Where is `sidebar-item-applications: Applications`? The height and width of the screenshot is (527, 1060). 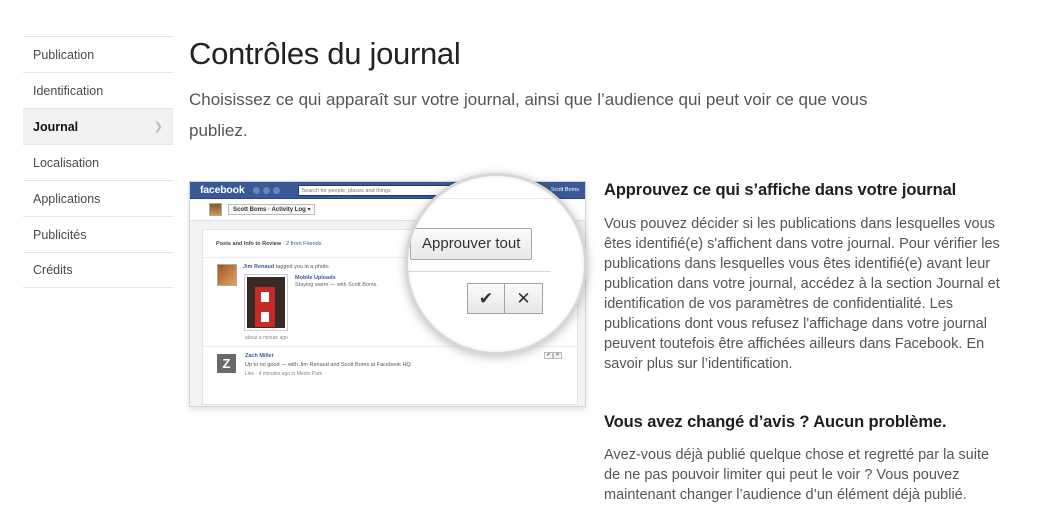
sidebar-item-applications: Applications is located at coordinates (98, 198).